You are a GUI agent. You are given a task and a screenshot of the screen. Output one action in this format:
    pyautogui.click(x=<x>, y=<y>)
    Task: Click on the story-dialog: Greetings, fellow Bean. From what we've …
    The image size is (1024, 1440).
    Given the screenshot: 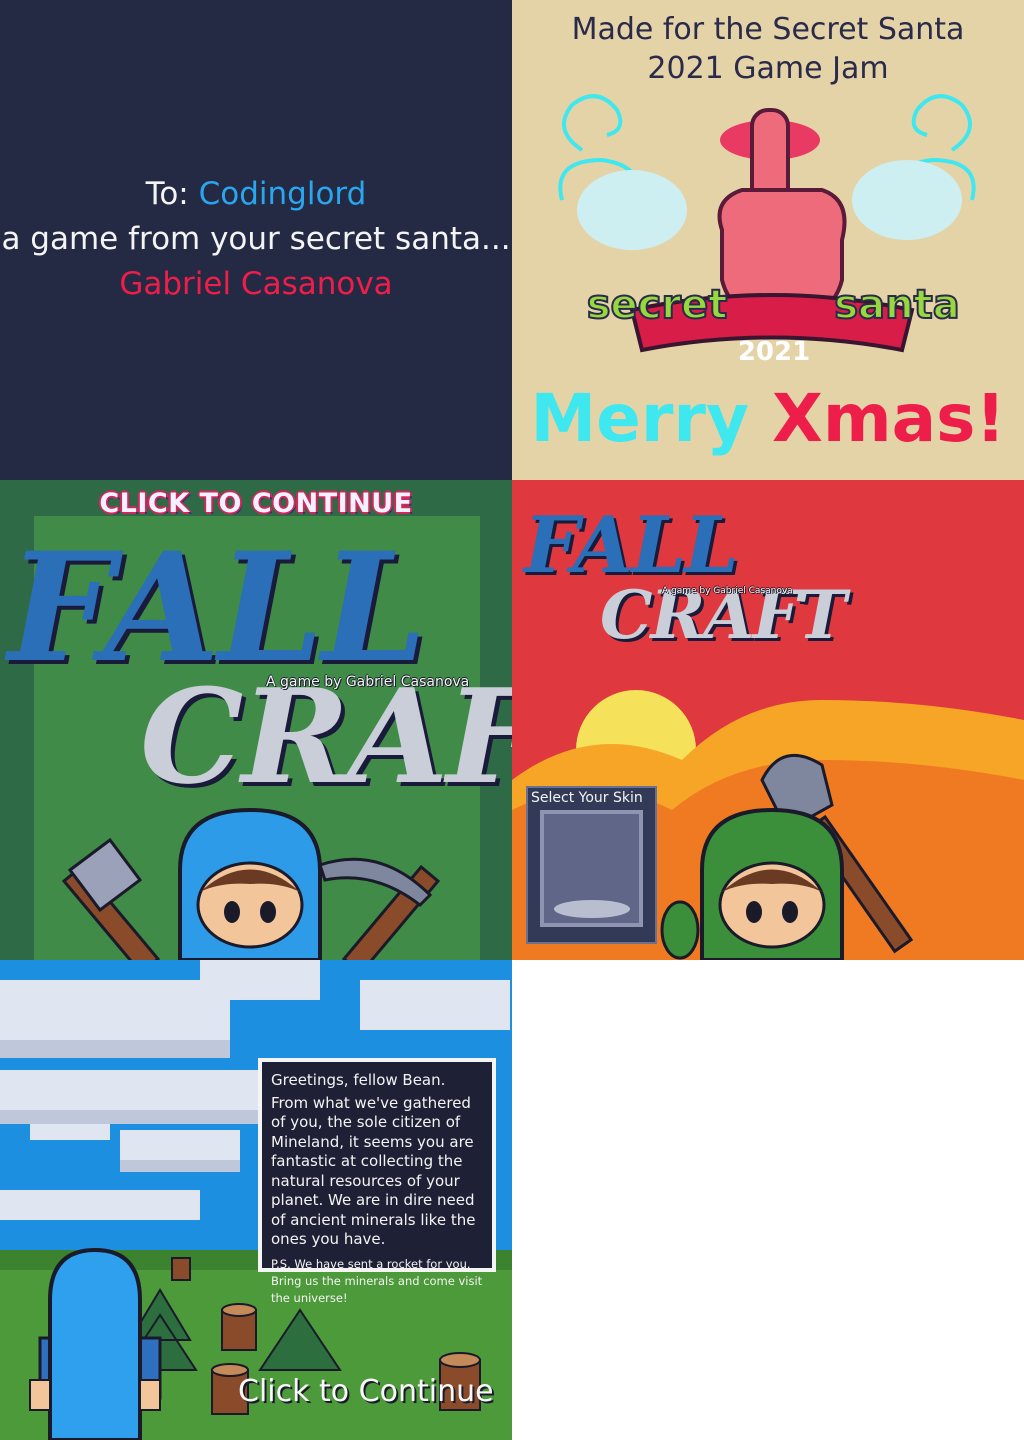 What is the action you would take?
    pyautogui.click(x=377, y=1181)
    